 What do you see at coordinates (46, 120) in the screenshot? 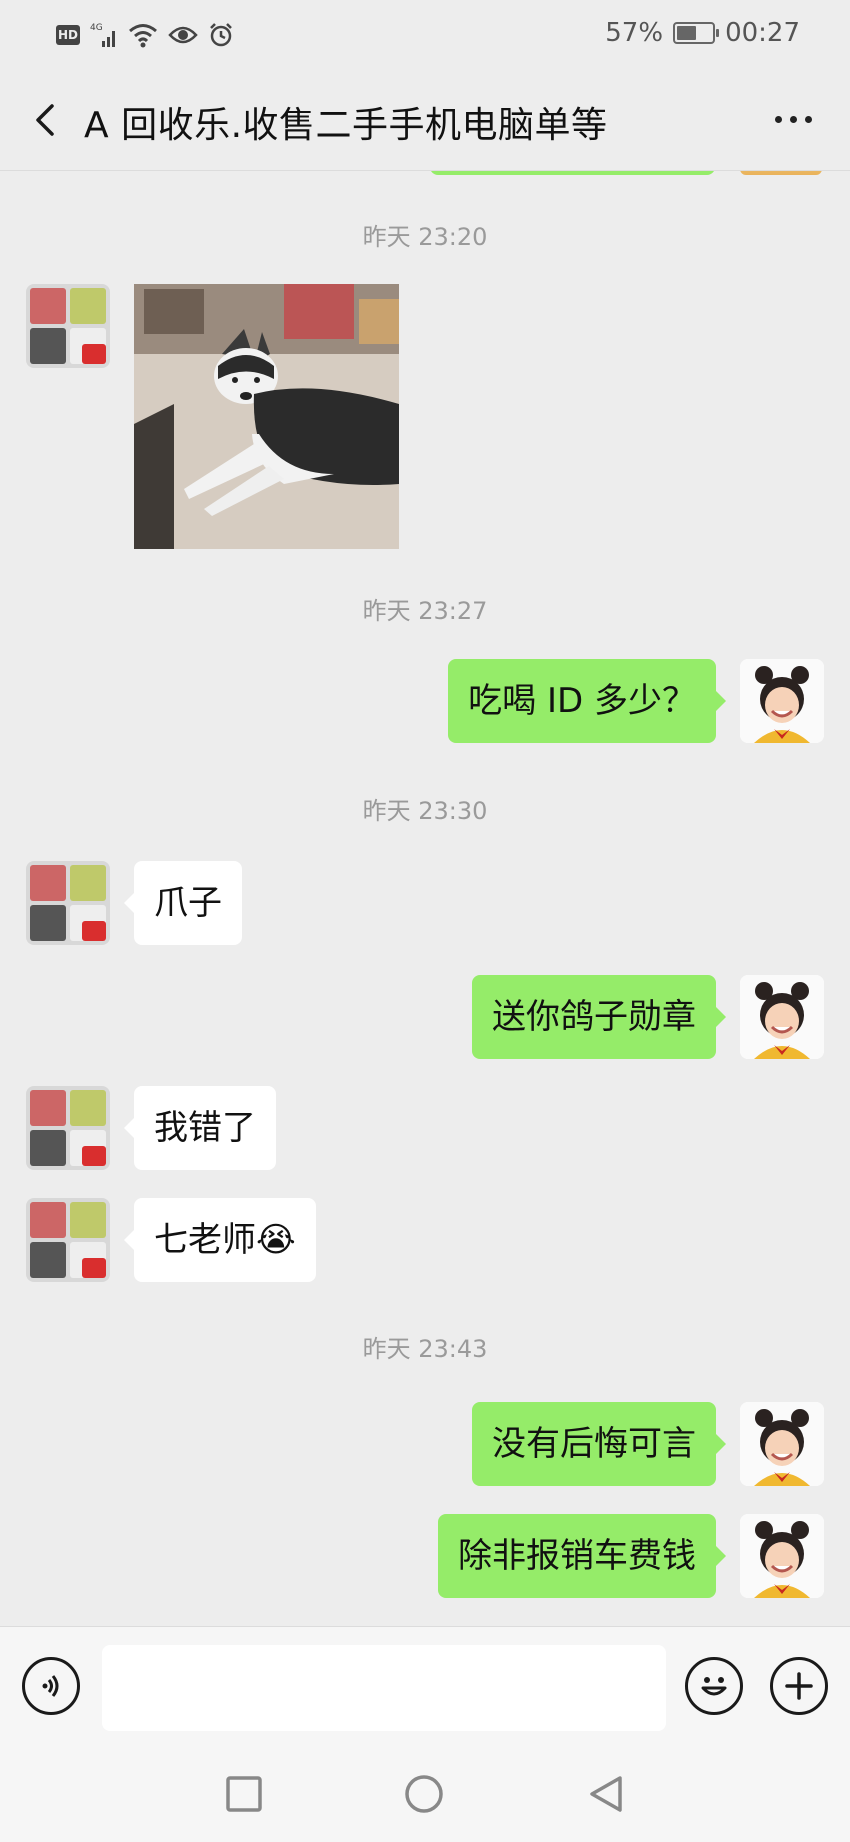
I see `back-icon` at bounding box center [46, 120].